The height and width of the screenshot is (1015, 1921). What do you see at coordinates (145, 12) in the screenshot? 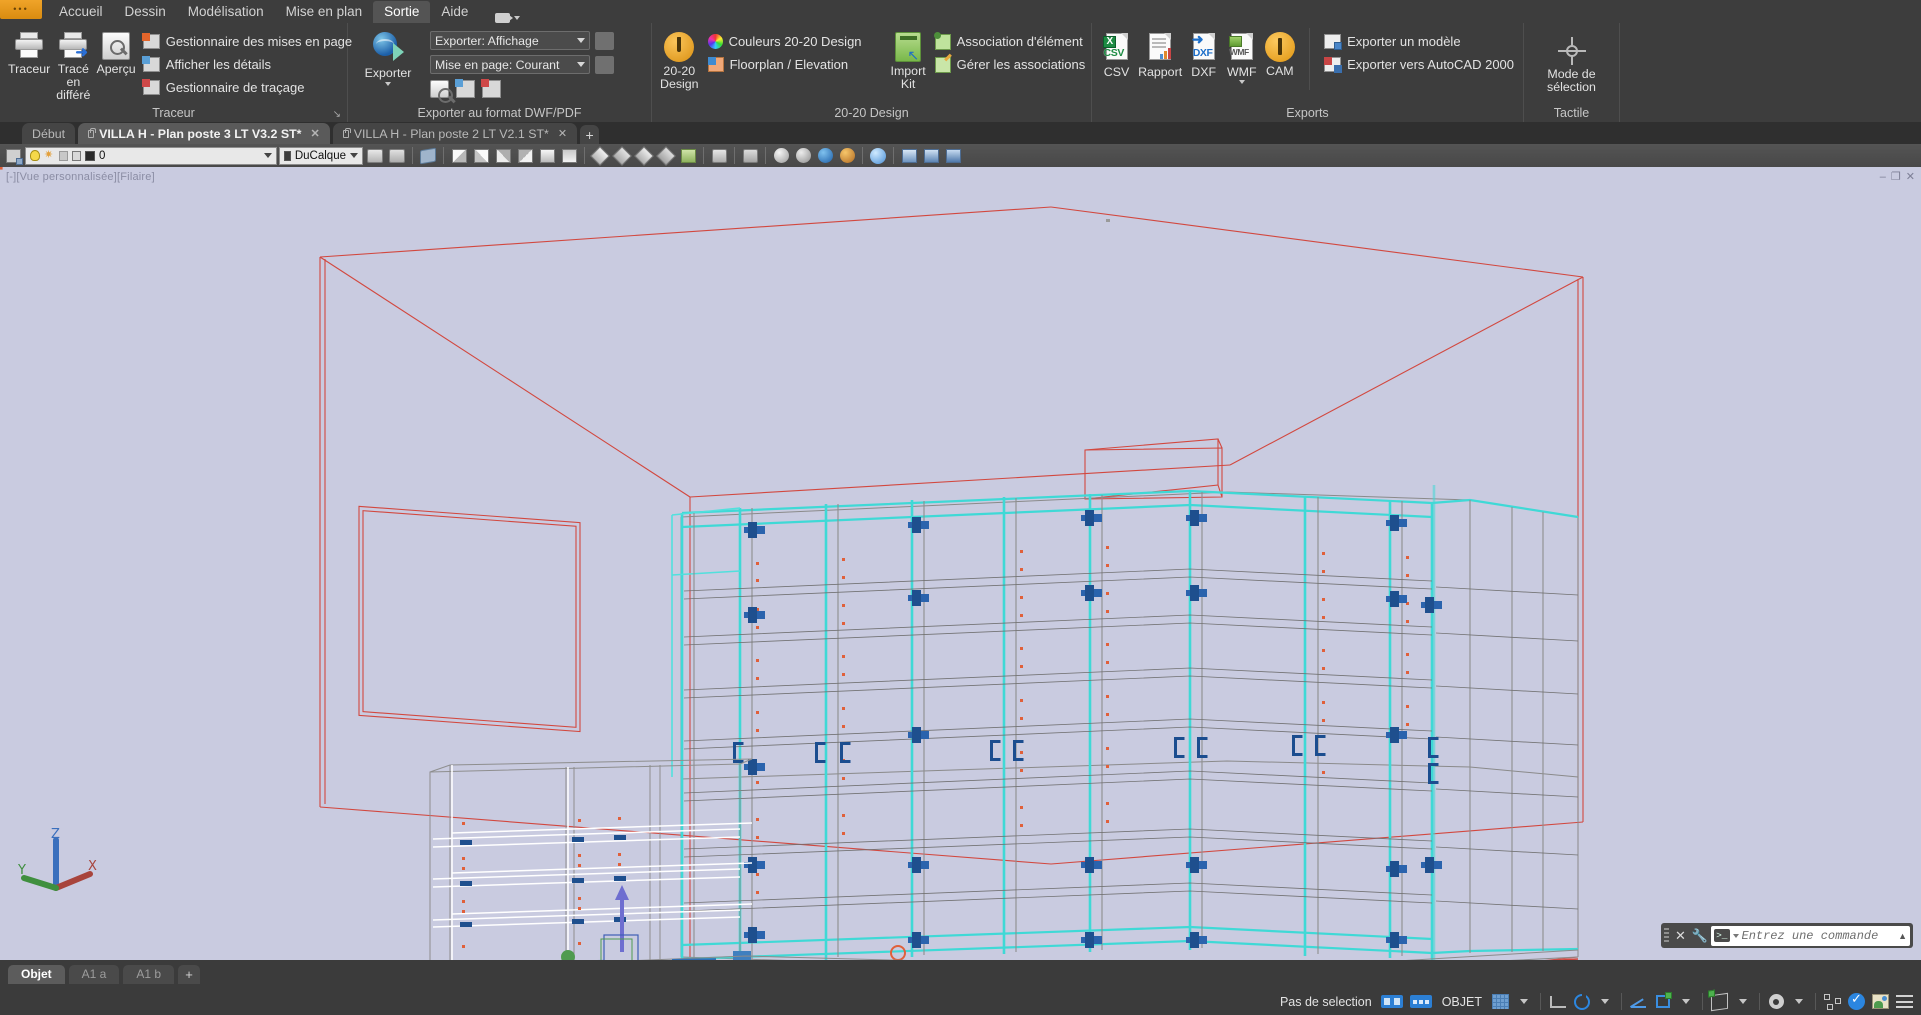
I see `ribbon-tab-dessin: Dessin` at bounding box center [145, 12].